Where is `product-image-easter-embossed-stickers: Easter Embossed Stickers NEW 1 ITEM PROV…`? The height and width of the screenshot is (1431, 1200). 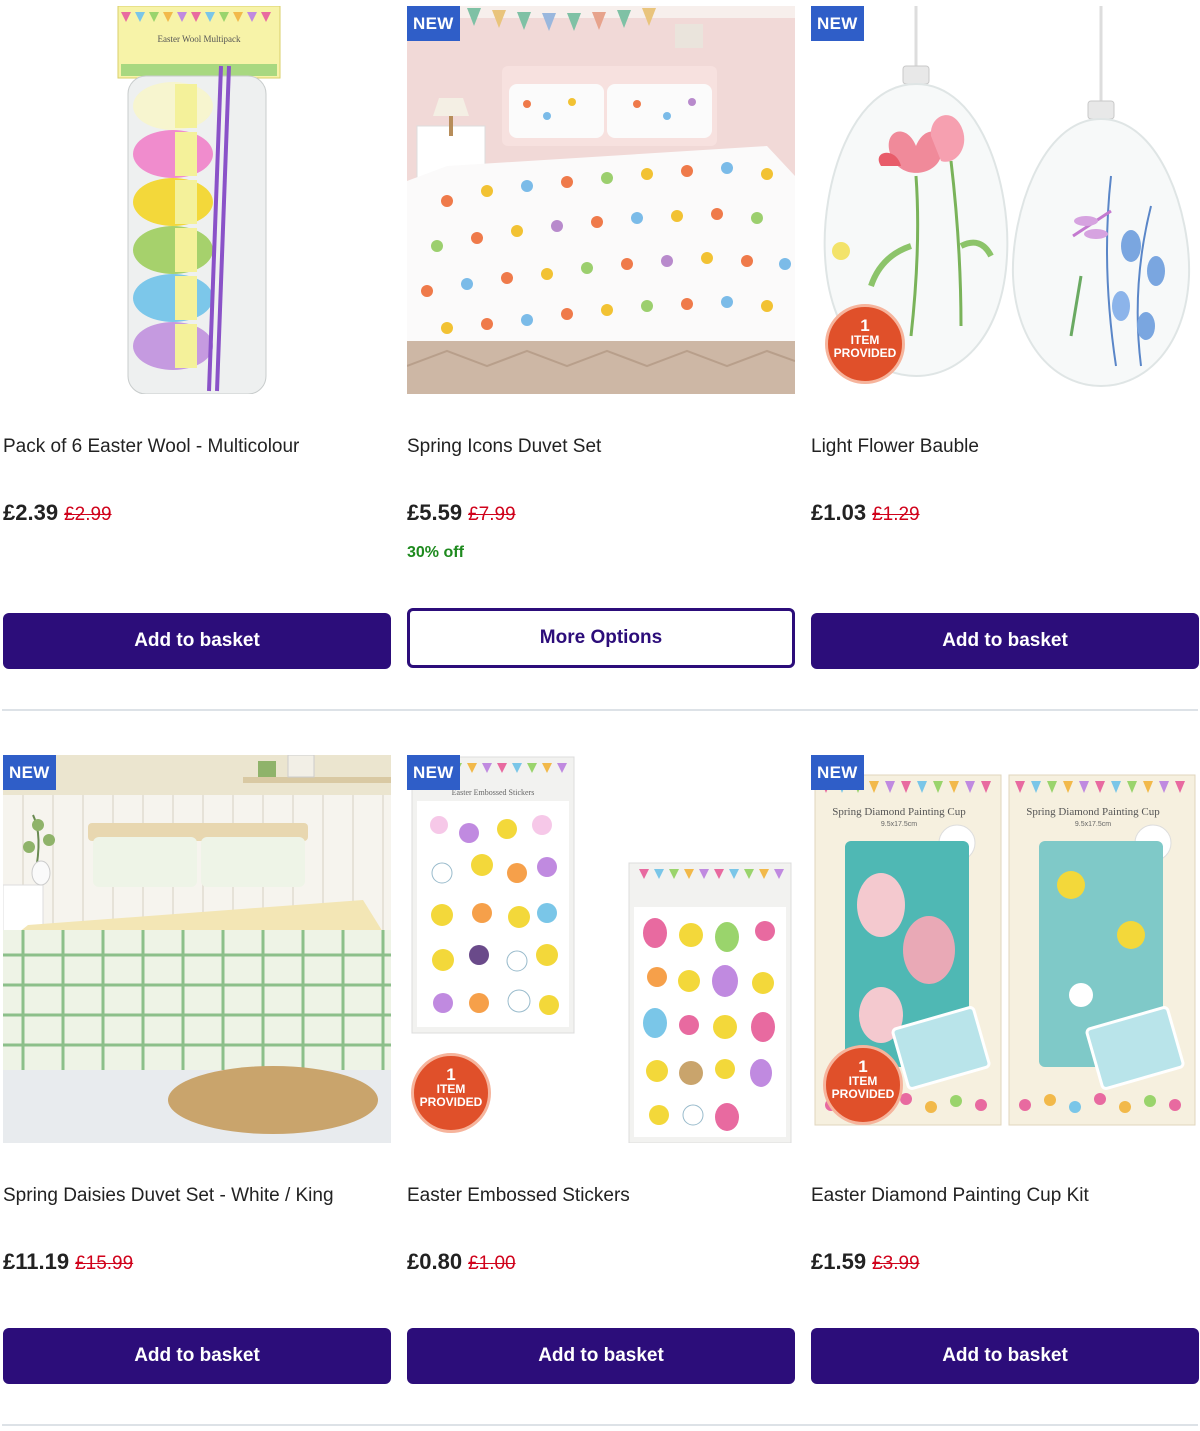 product-image-easter-embossed-stickers: Easter Embossed Stickers NEW 1 ITEM PROV… is located at coordinates (601, 949).